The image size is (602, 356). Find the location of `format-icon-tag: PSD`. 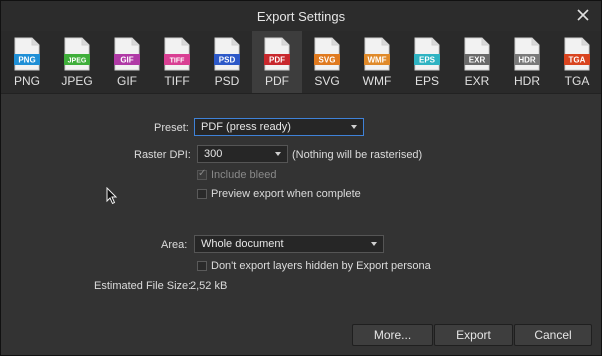

format-icon-tag: PSD is located at coordinates (227, 60).